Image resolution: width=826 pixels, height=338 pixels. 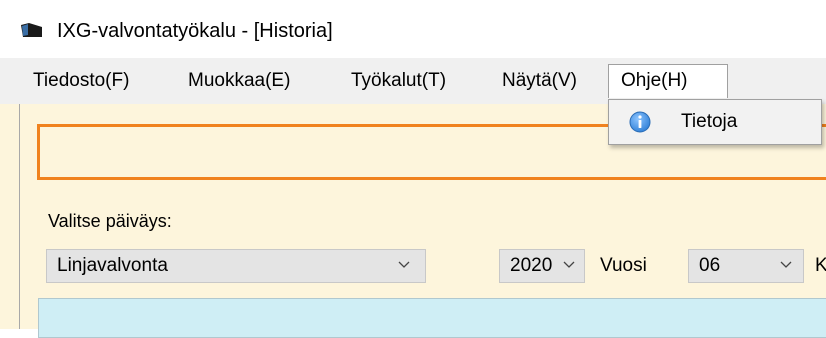 What do you see at coordinates (81, 81) in the screenshot?
I see `menu-tiedosto: Tiedosto(F)` at bounding box center [81, 81].